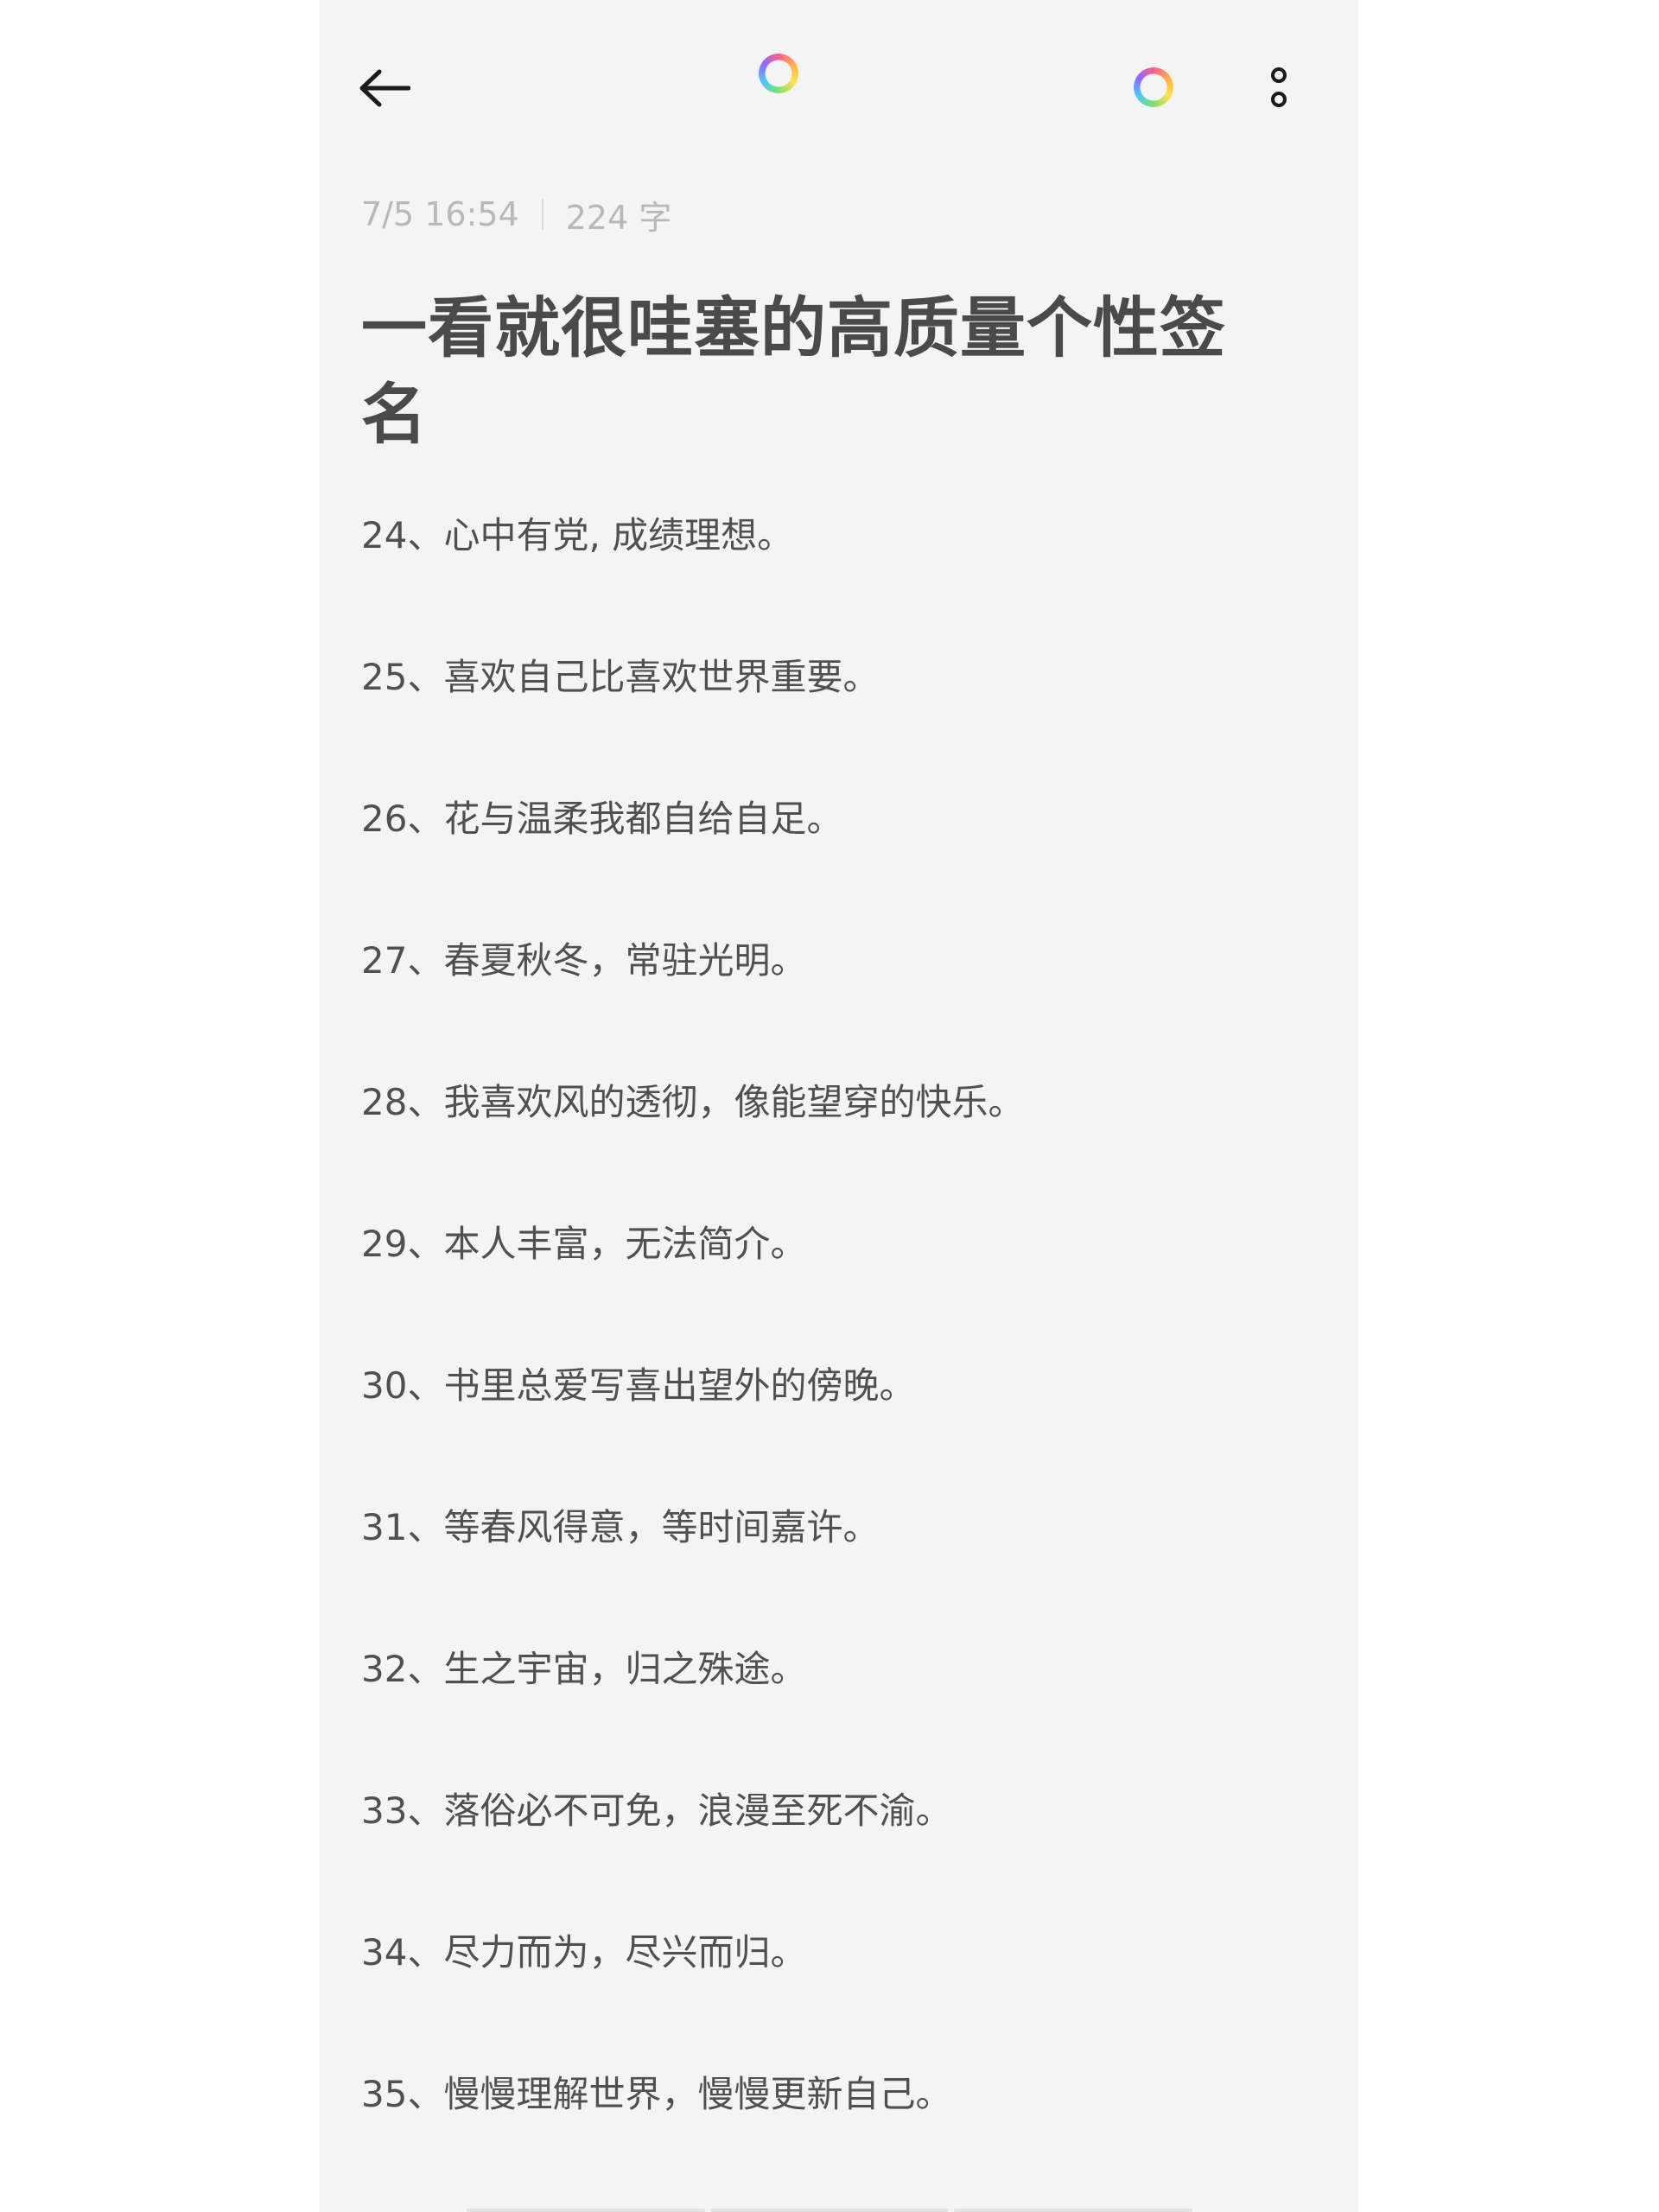 Image resolution: width=1659 pixels, height=2212 pixels. I want to click on list-item: 34、尽力而为，尽兴而归。, so click(836, 1989).